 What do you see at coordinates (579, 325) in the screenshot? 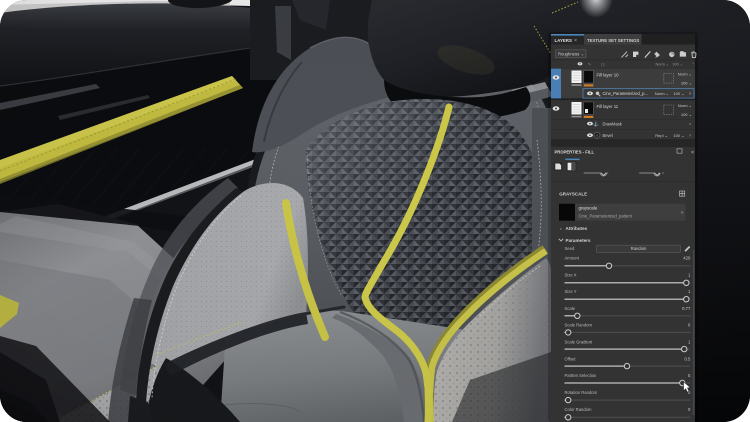
I see `svg-text: Scale Random` at bounding box center [579, 325].